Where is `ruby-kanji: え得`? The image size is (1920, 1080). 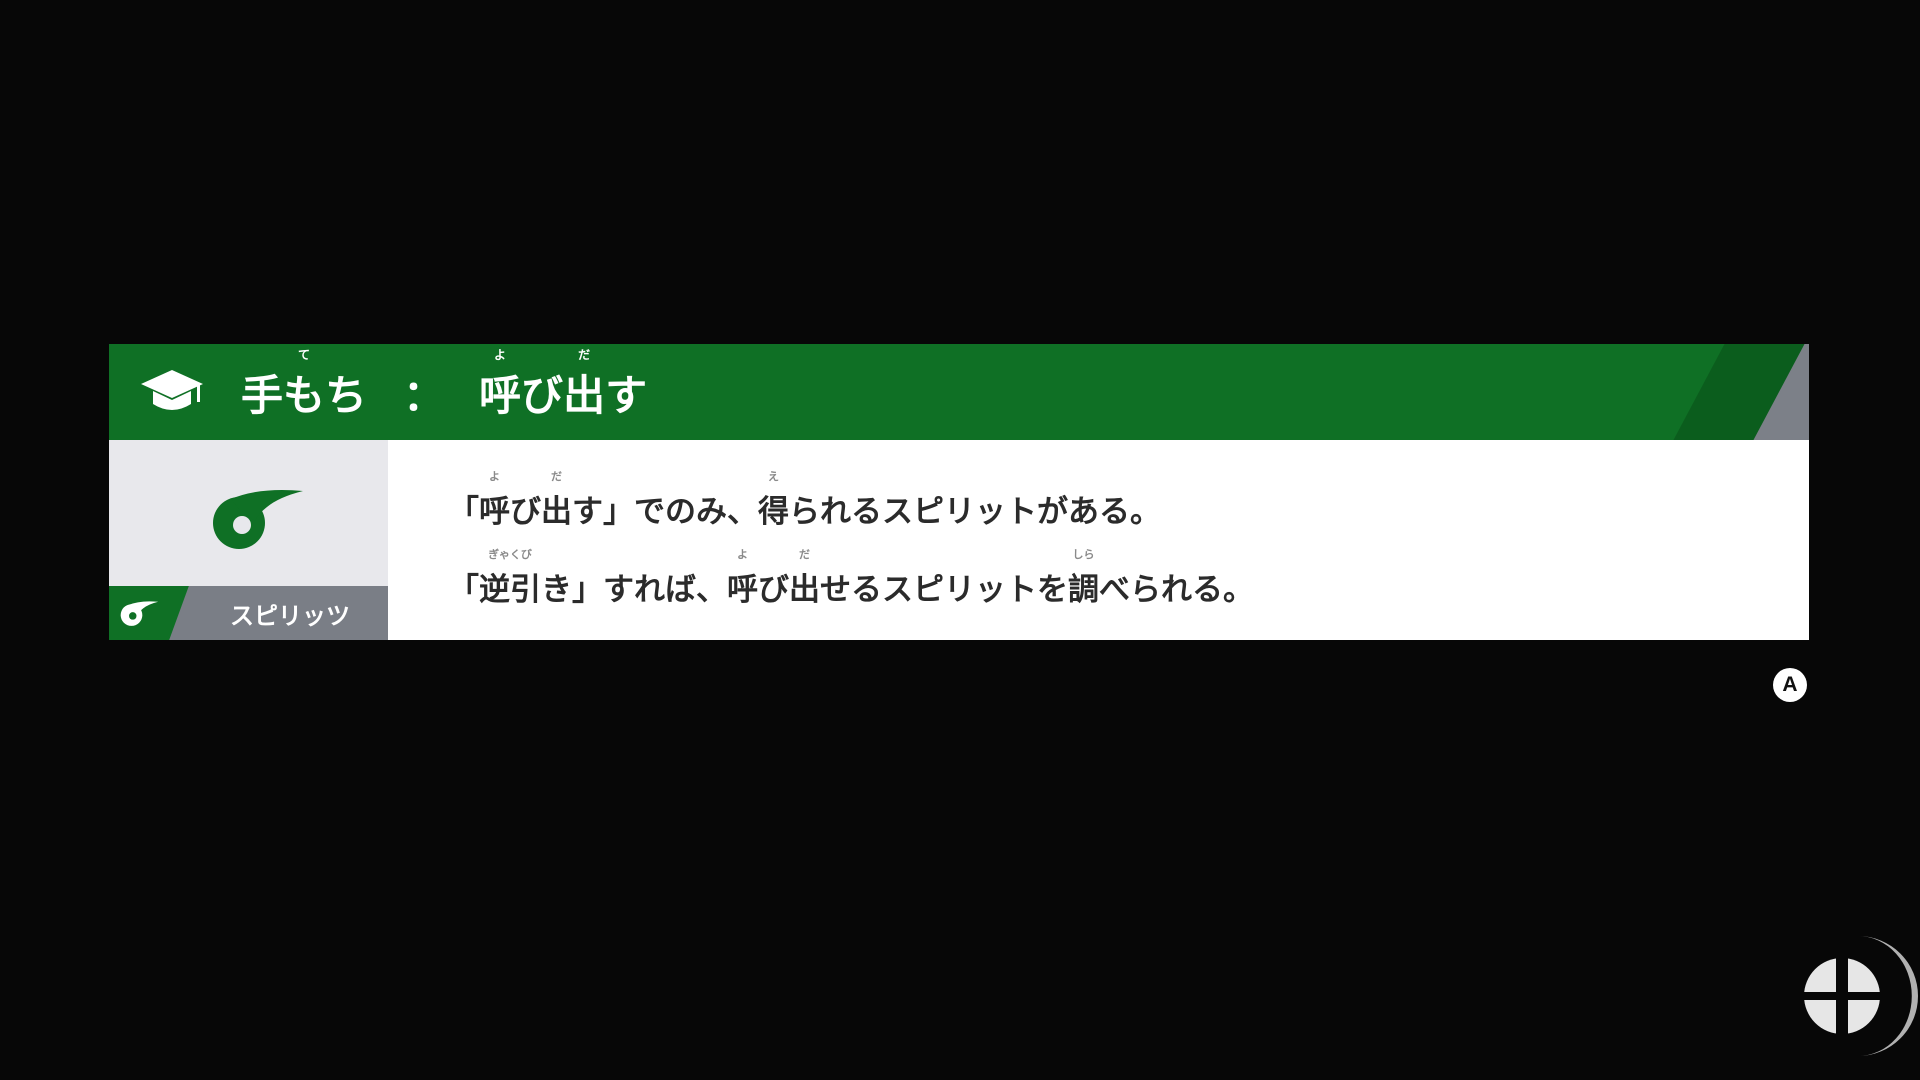 ruby-kanji: え得 is located at coordinates (773, 500).